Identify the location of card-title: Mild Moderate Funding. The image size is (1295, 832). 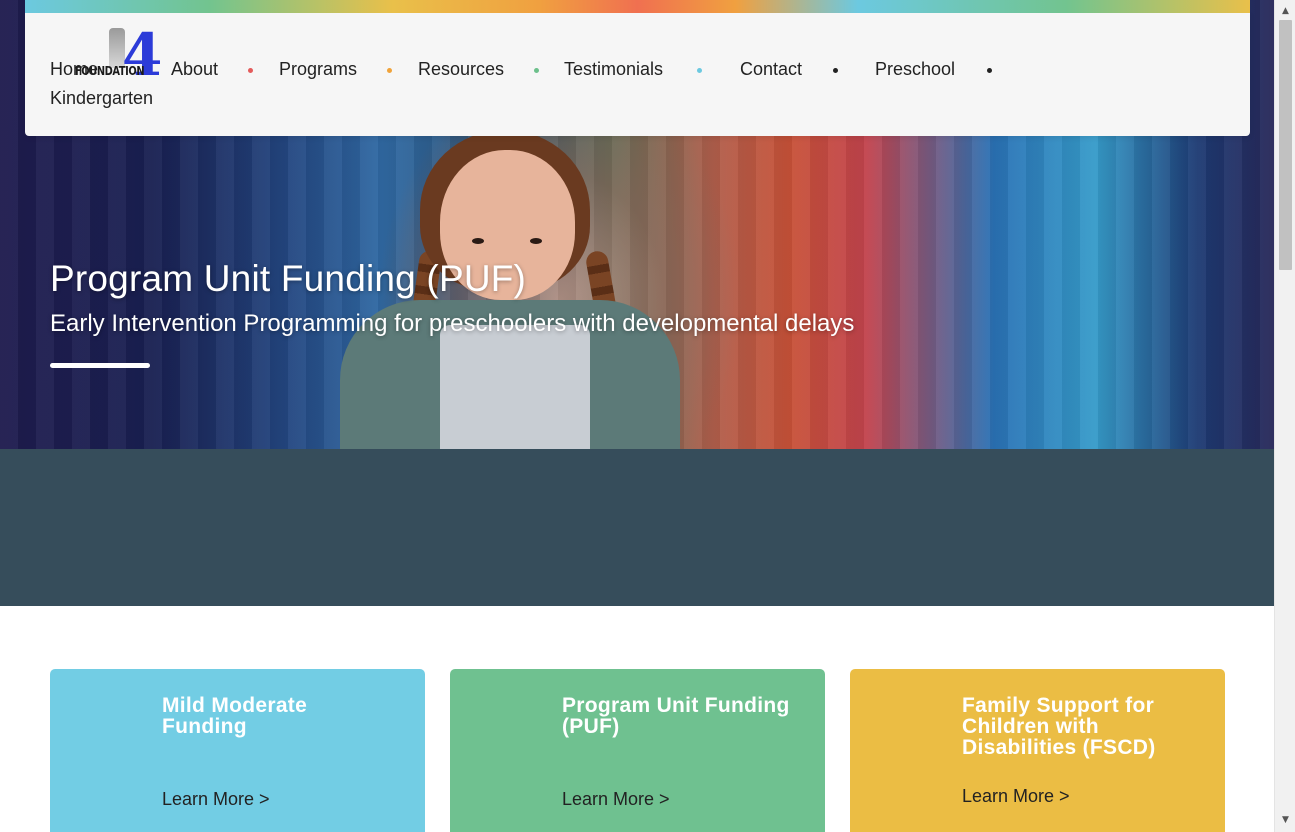
(235, 716).